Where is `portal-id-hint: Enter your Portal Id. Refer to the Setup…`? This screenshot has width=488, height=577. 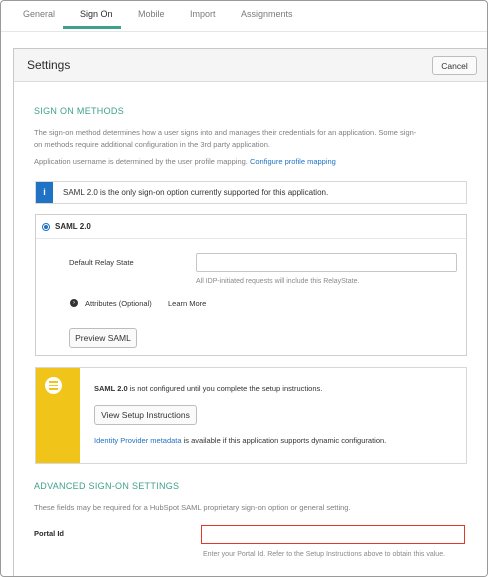 portal-id-hint: Enter your Portal Id. Refer to the Setup… is located at coordinates (324, 554).